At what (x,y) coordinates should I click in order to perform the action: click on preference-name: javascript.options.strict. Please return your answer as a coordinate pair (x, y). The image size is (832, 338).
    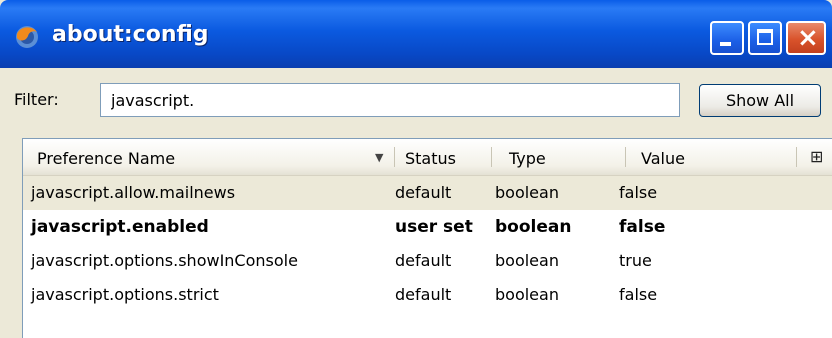
    Looking at the image, I should click on (125, 294).